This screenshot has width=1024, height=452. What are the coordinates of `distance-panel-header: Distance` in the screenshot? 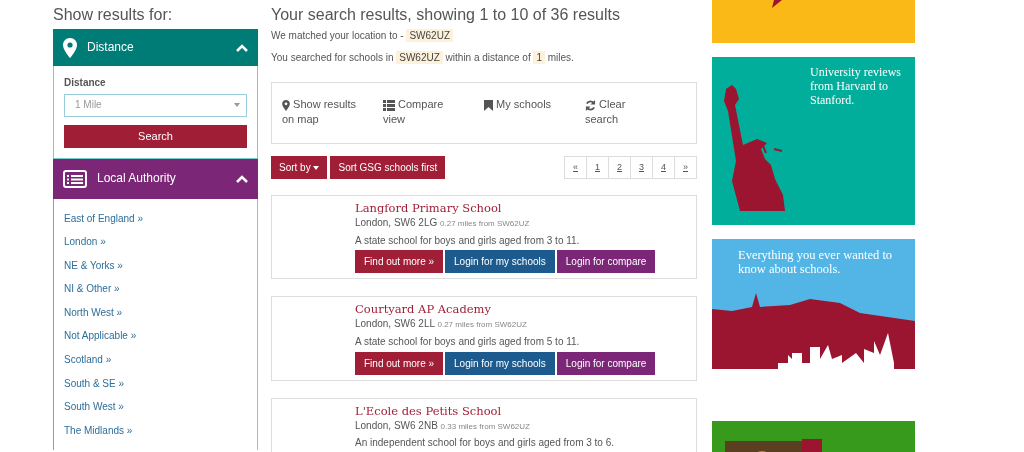 It's located at (155, 47).